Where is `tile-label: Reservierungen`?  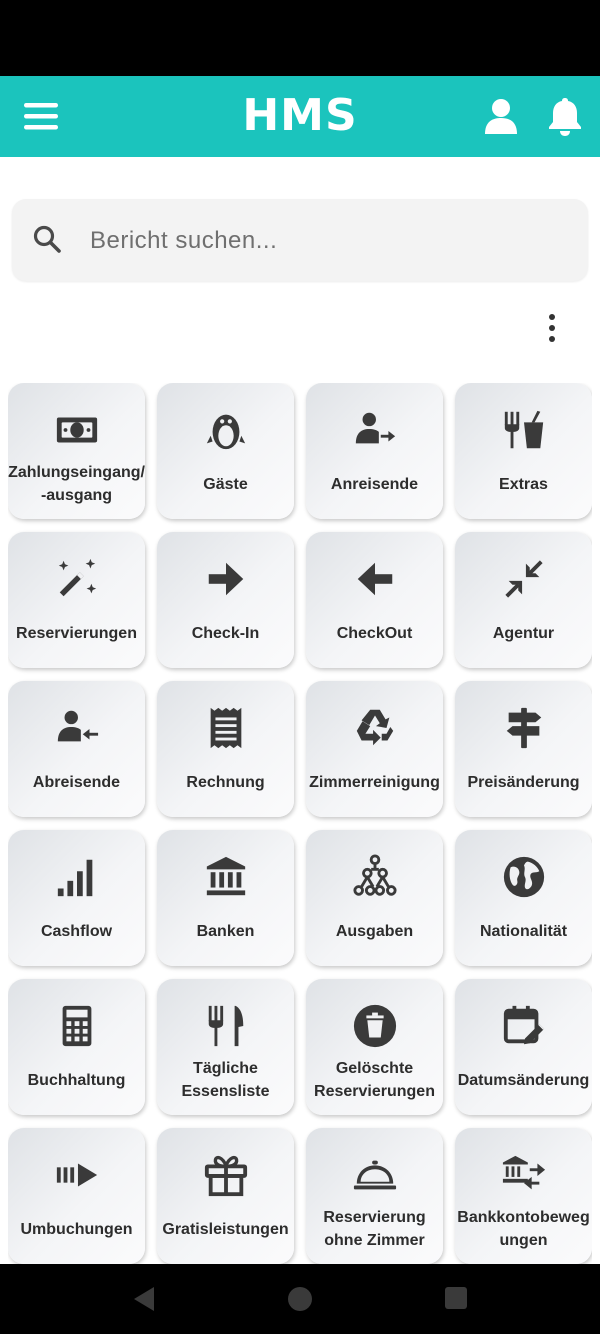 tile-label: Reservierungen is located at coordinates (76, 633).